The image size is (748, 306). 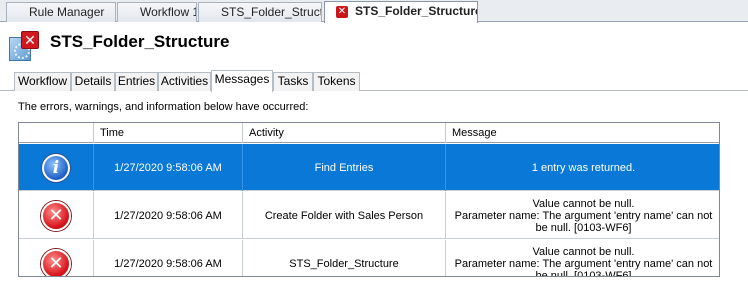 I want to click on row-activity: Create Folder with Sales Person, so click(x=344, y=215).